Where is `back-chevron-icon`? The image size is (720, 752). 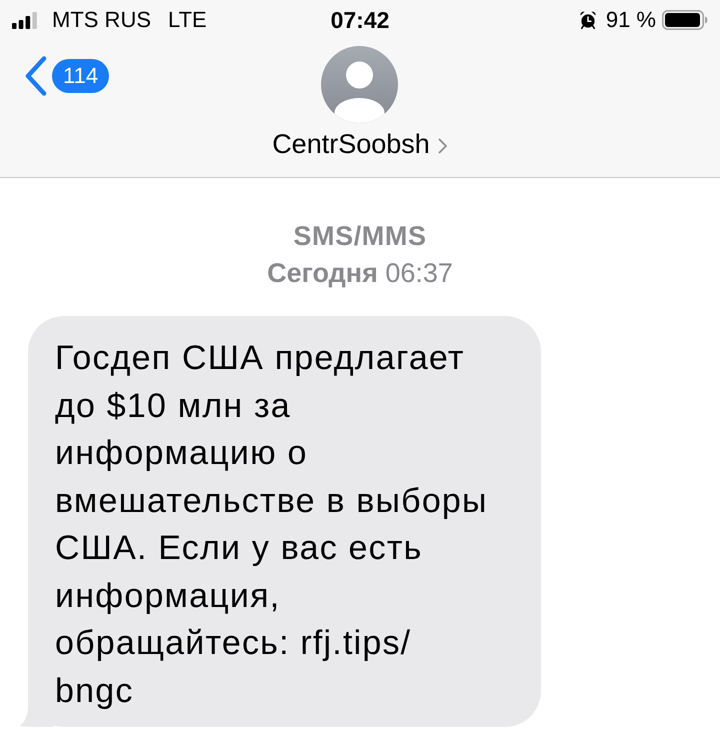
back-chevron-icon is located at coordinates (36, 76).